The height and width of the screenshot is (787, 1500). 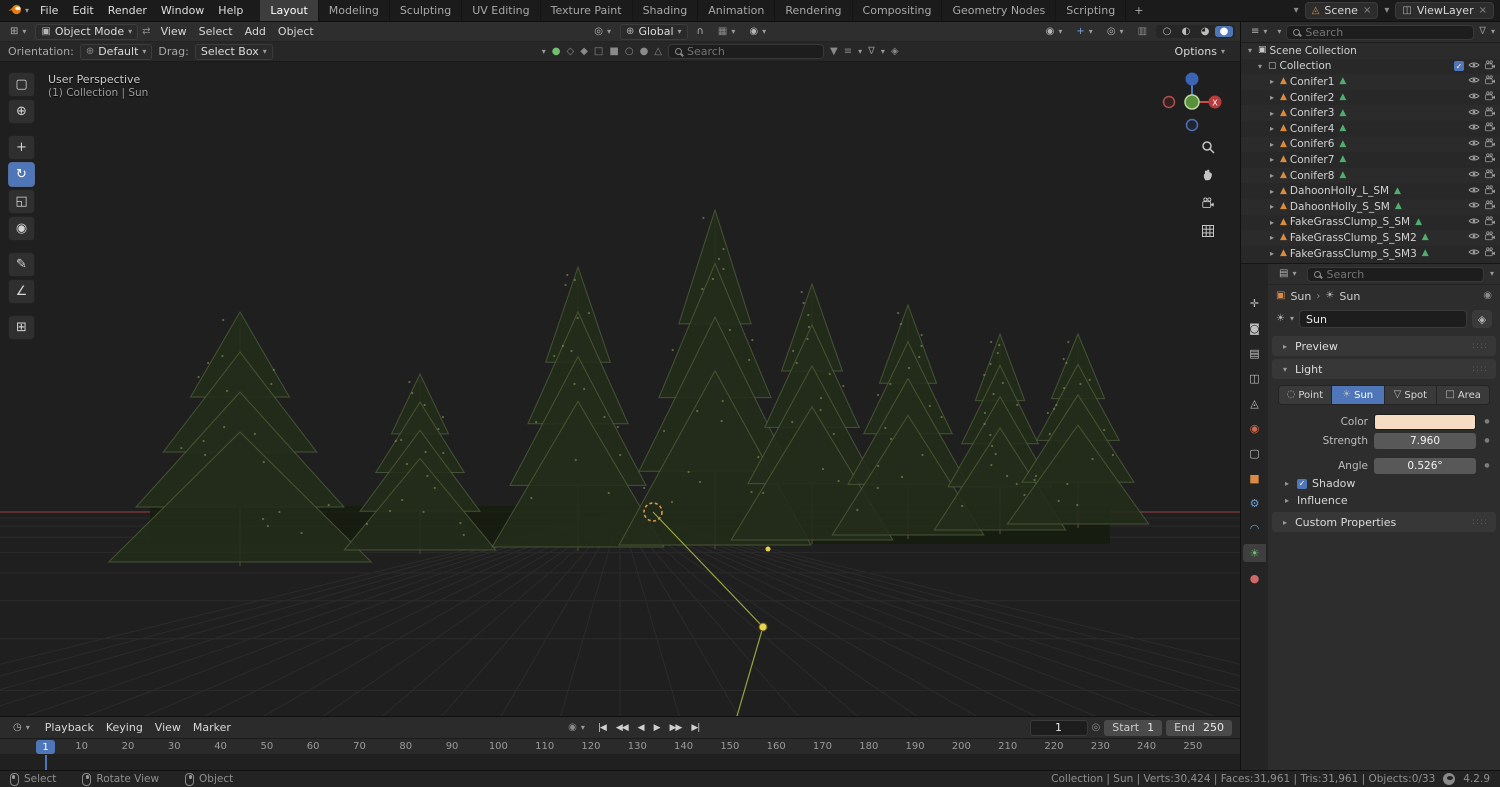 I want to click on play-button: ▶, so click(x=657, y=728).